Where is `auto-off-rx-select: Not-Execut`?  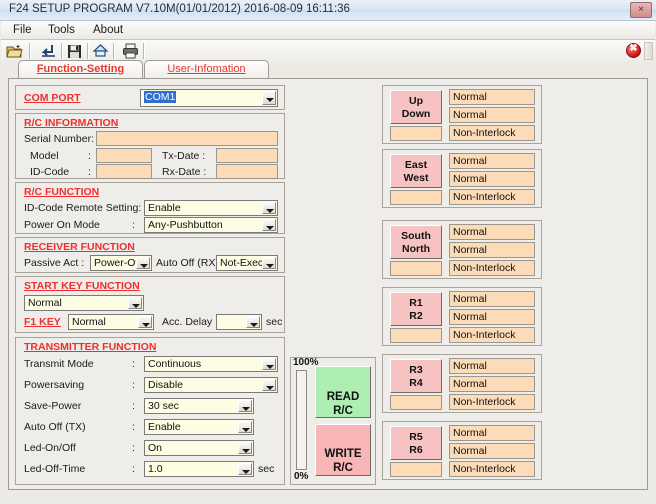
auto-off-rx-select: Not-Execut is located at coordinates (247, 263).